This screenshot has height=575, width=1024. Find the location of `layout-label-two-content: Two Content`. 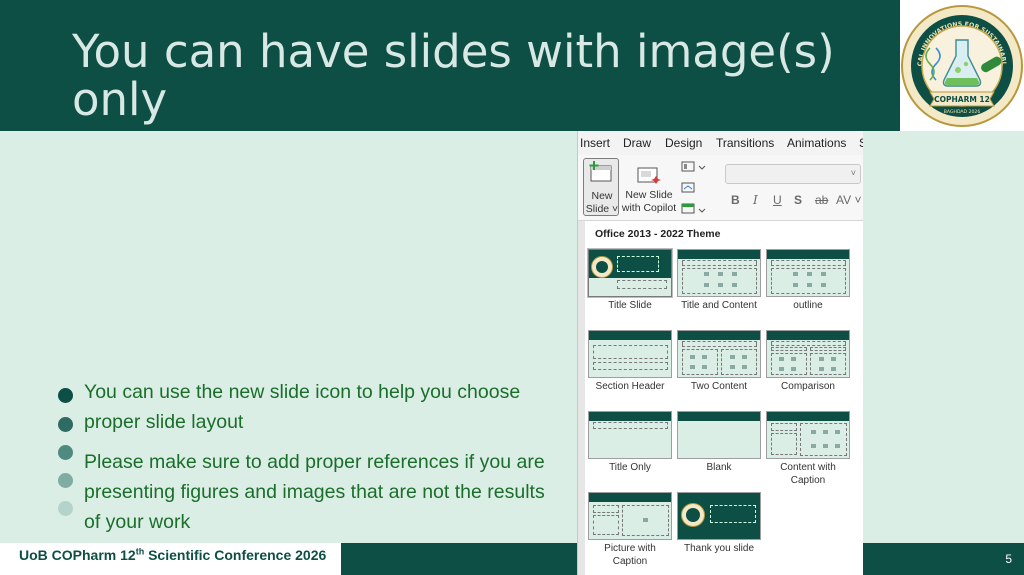

layout-label-two-content: Two Content is located at coordinates (719, 386).